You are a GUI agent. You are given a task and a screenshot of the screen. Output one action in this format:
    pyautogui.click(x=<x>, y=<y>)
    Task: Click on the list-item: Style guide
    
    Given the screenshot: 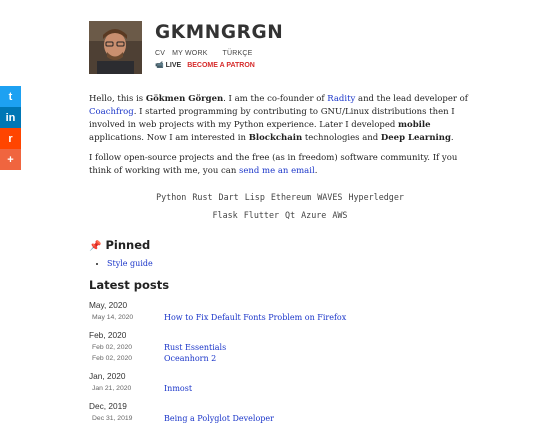 What is the action you would take?
    pyautogui.click(x=130, y=263)
    